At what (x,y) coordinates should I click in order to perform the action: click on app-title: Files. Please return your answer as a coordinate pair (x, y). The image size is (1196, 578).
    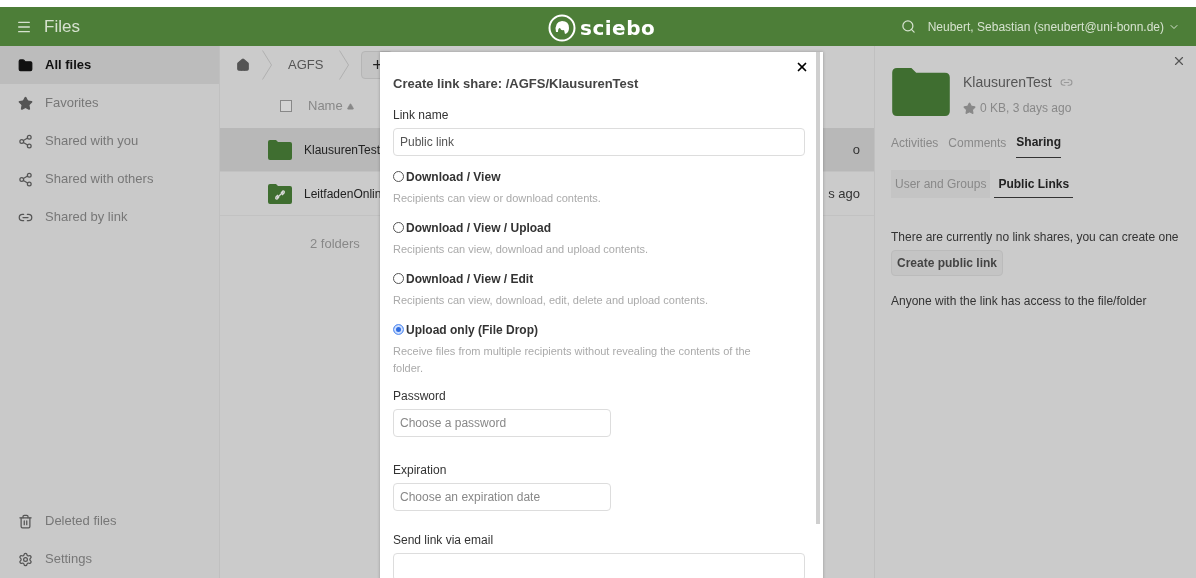
    Looking at the image, I should click on (62, 26).